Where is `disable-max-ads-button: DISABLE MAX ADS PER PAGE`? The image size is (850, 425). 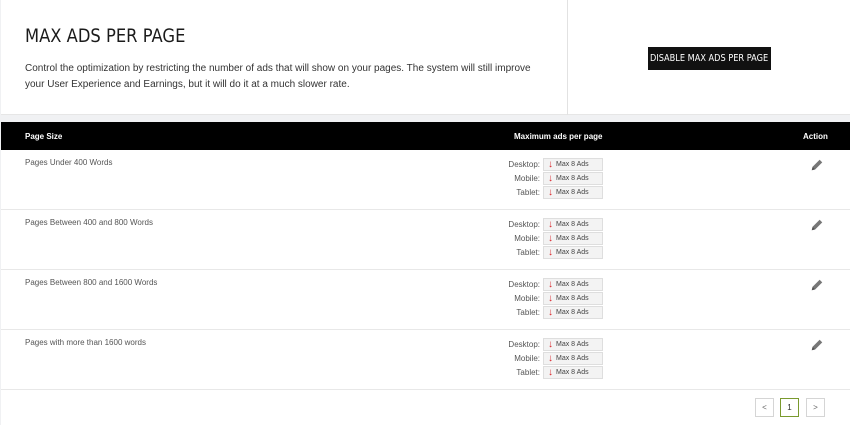 disable-max-ads-button: DISABLE MAX ADS PER PAGE is located at coordinates (709, 58).